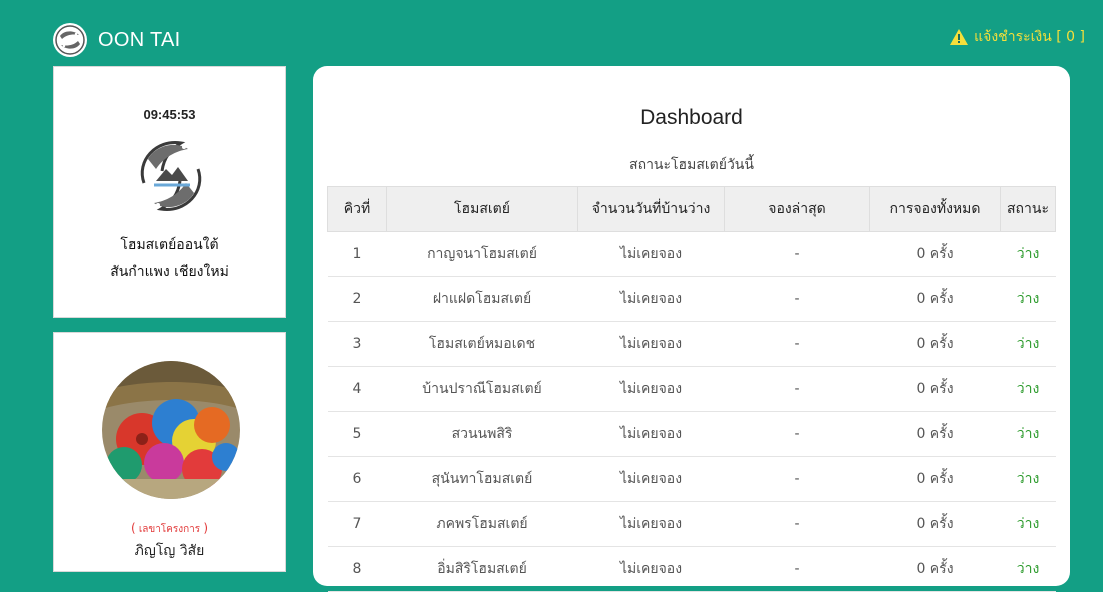  What do you see at coordinates (959, 37) in the screenshot?
I see `warning-triangle-icon` at bounding box center [959, 37].